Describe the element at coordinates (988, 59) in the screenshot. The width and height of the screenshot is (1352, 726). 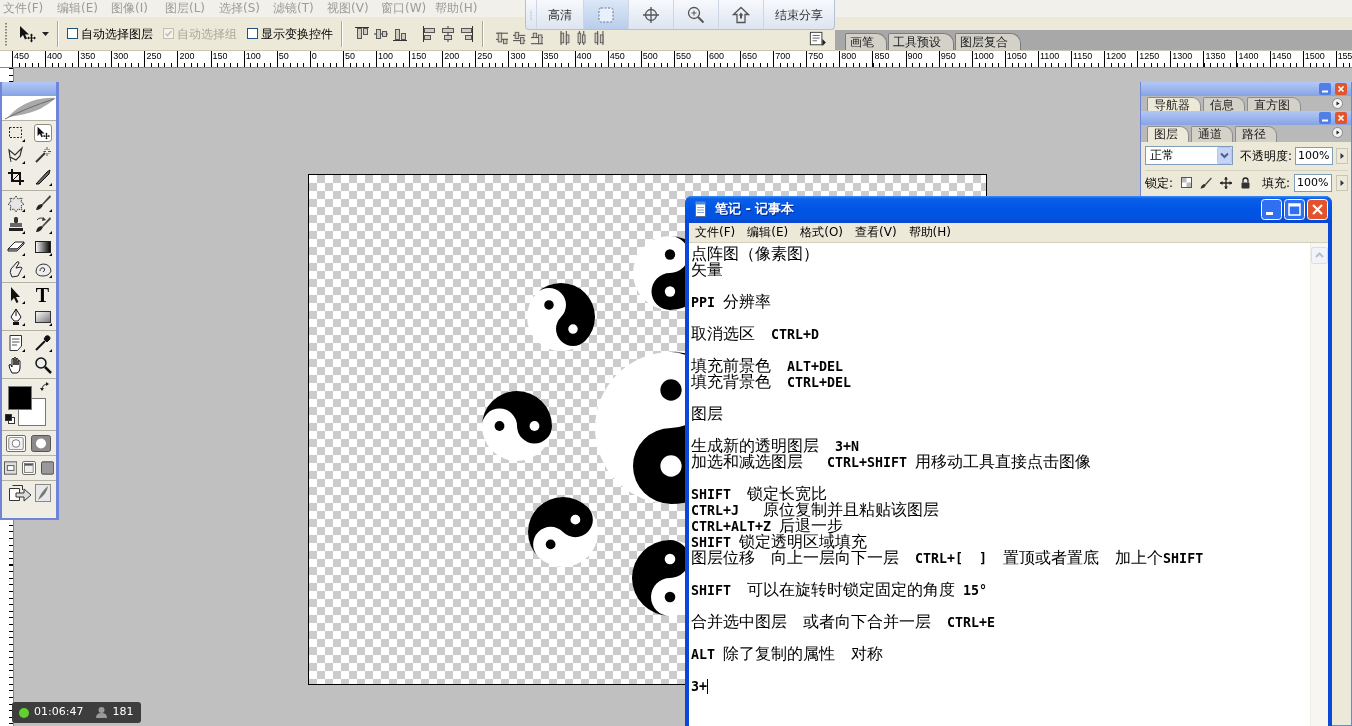
I see `ruler-label: 1000` at that location.